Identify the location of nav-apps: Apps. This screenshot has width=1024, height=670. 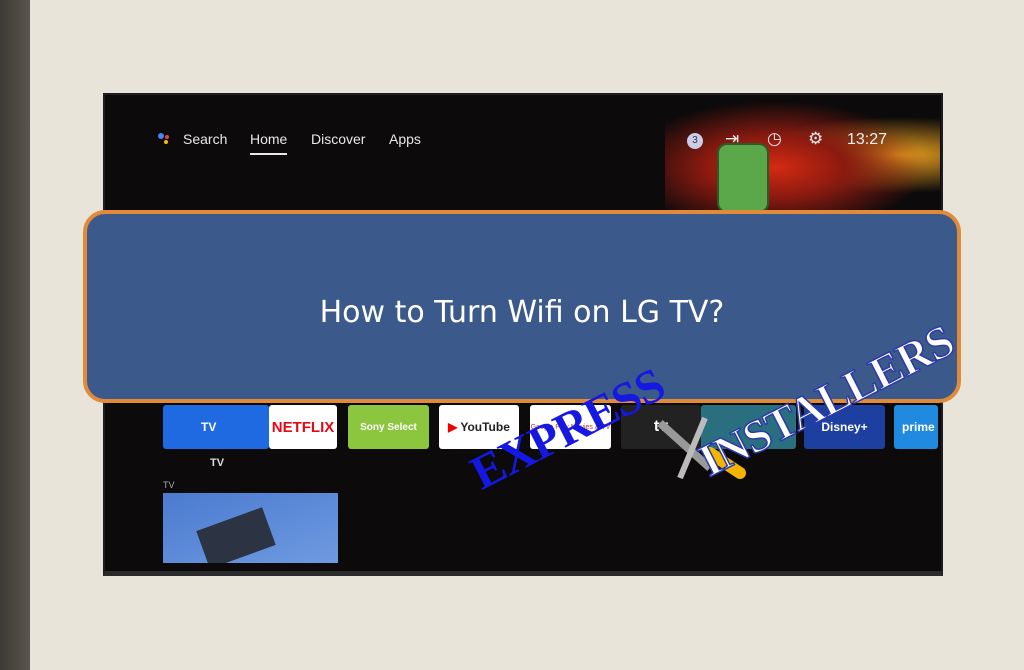
(405, 139).